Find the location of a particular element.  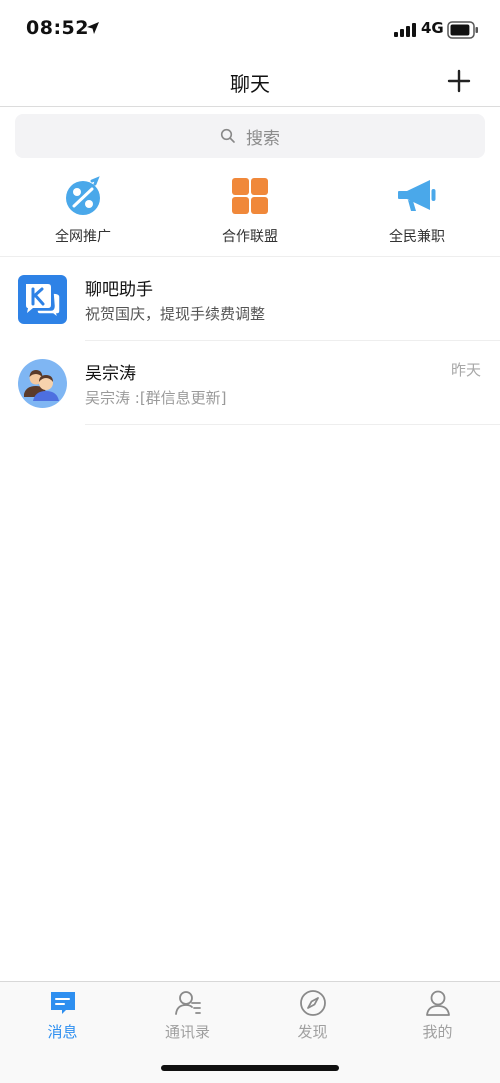

shortcut-label: 全民兼职 is located at coordinates (417, 237).